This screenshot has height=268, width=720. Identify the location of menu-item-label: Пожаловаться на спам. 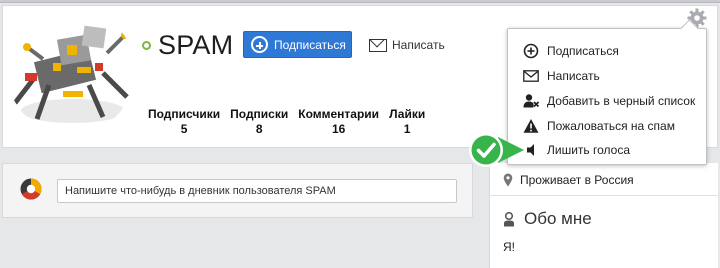
(611, 126).